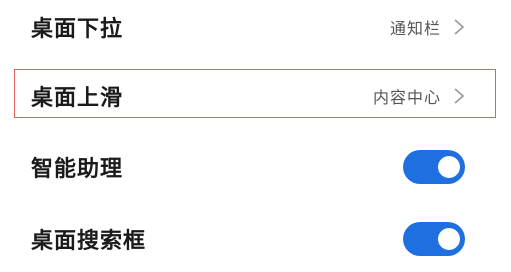 This screenshot has width=511, height=272. I want to click on setting-value: 内容中心, so click(406, 97).